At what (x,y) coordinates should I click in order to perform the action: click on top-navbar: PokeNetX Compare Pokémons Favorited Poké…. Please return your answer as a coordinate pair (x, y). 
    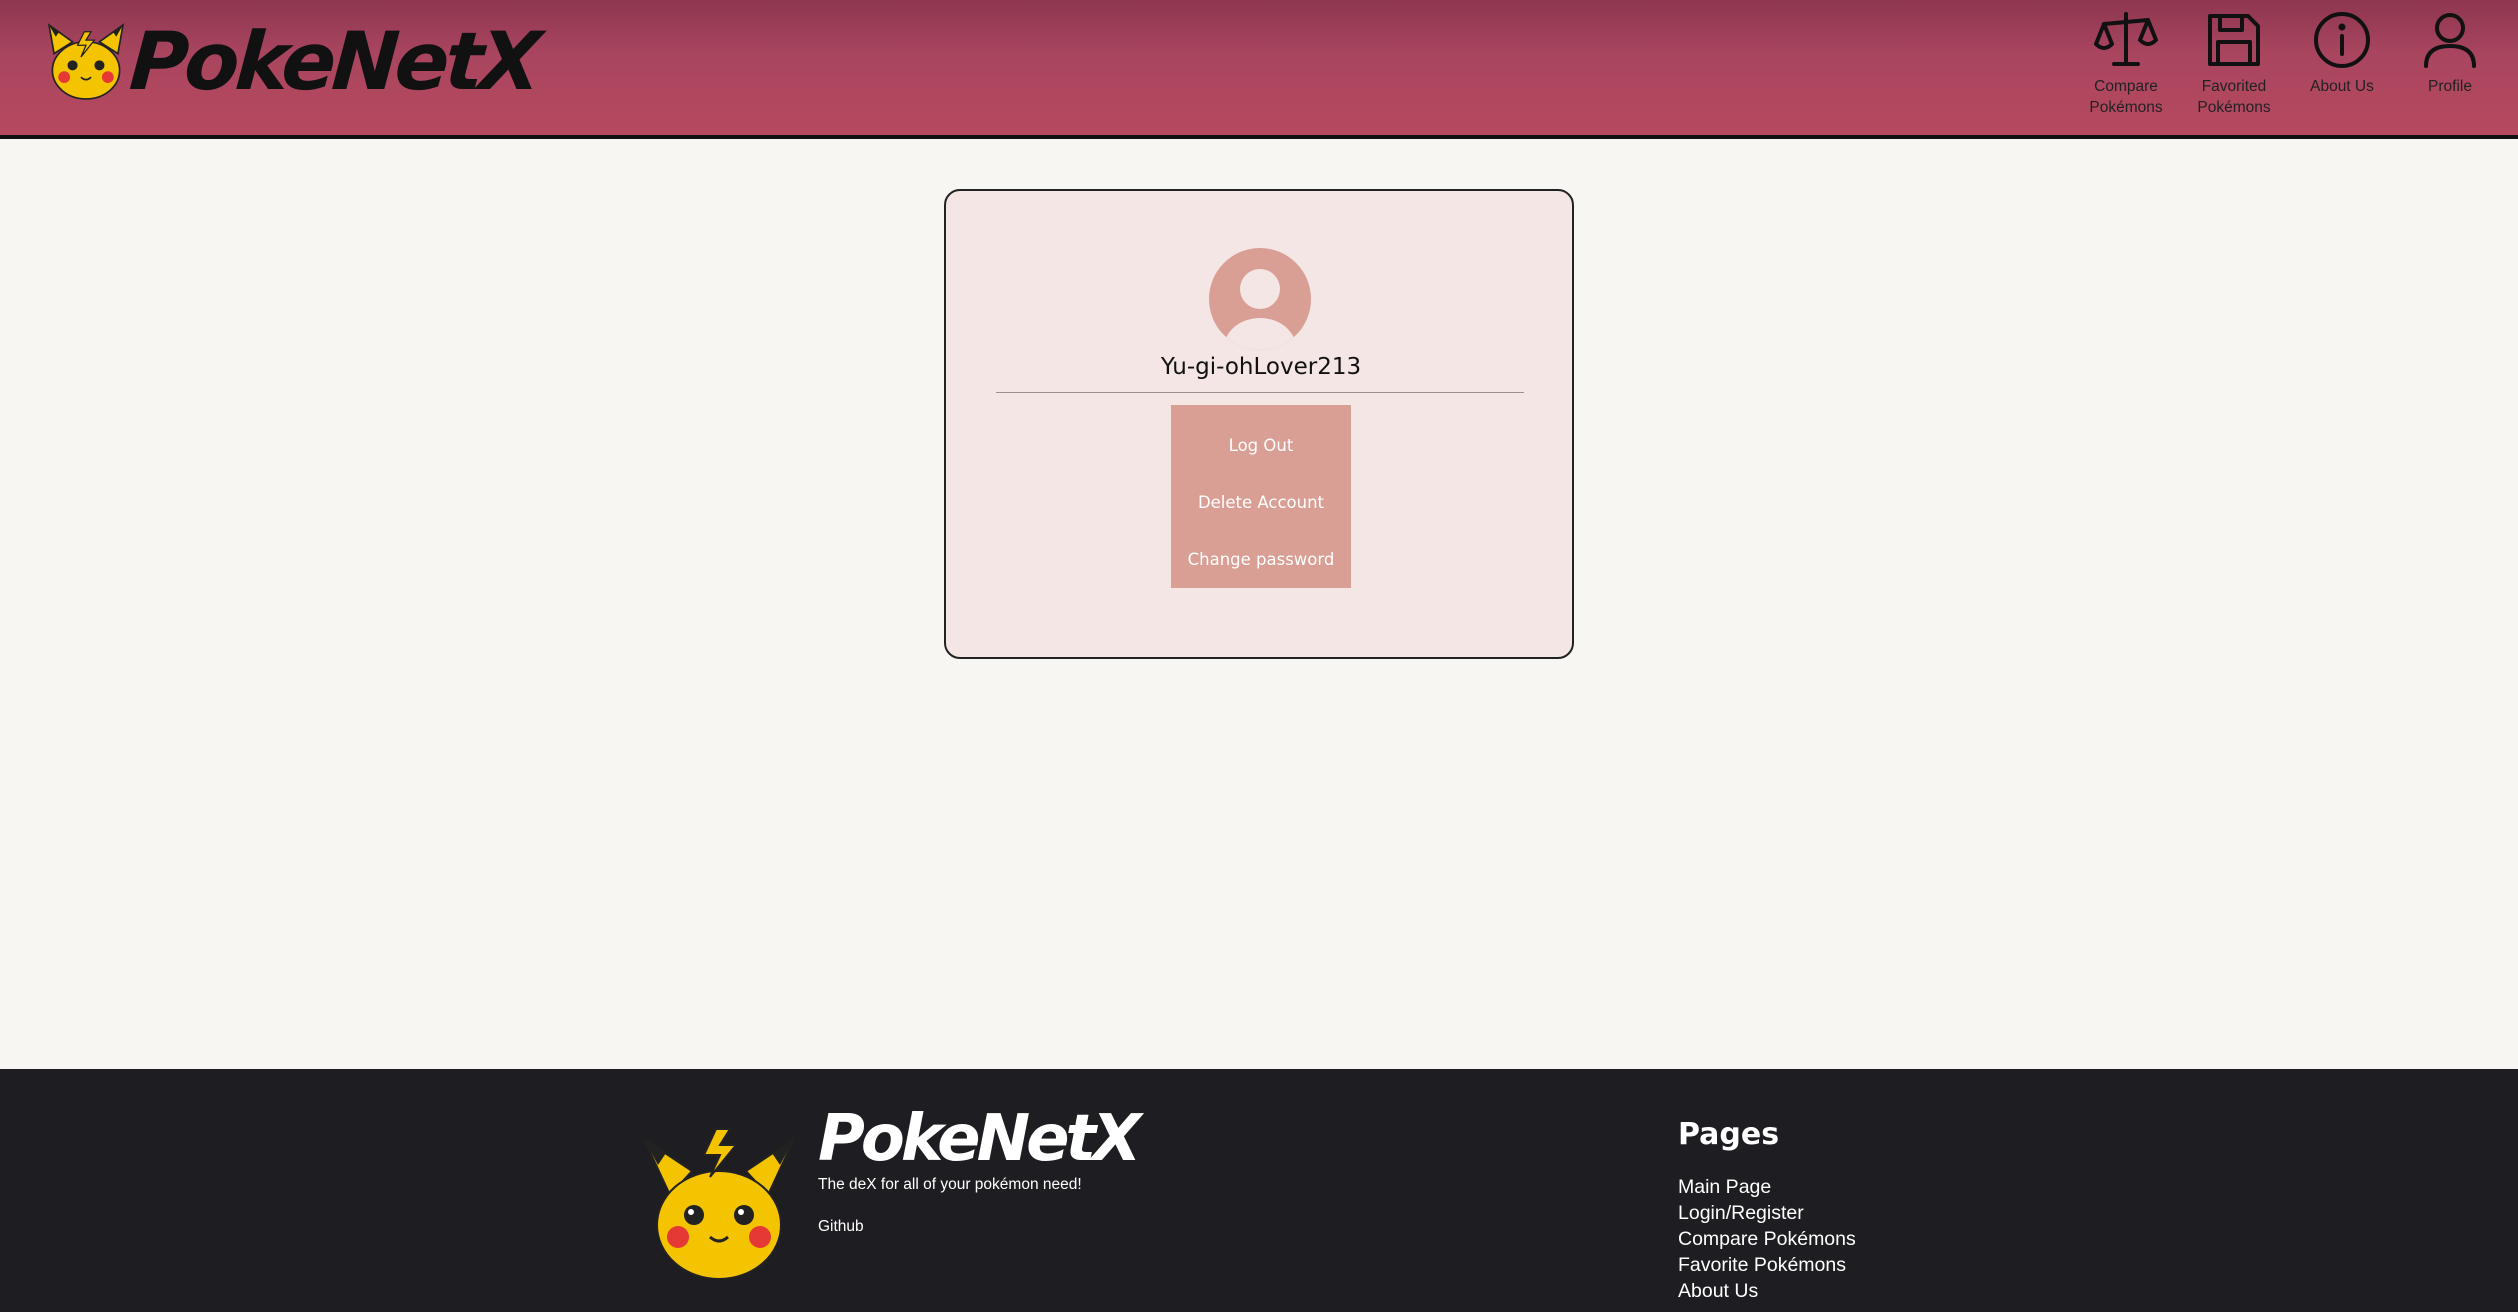
    Looking at the image, I should click on (1259, 69).